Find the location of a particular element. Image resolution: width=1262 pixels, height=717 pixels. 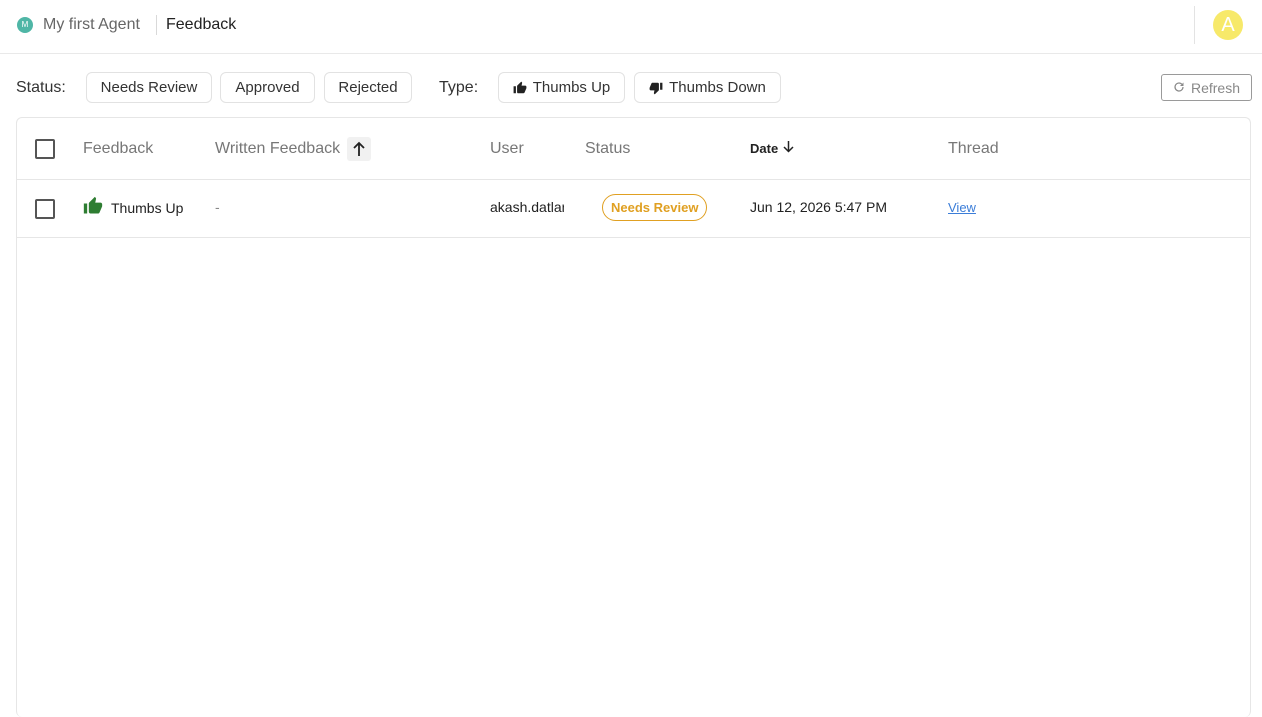

column-header-status: Status is located at coordinates (607, 149).